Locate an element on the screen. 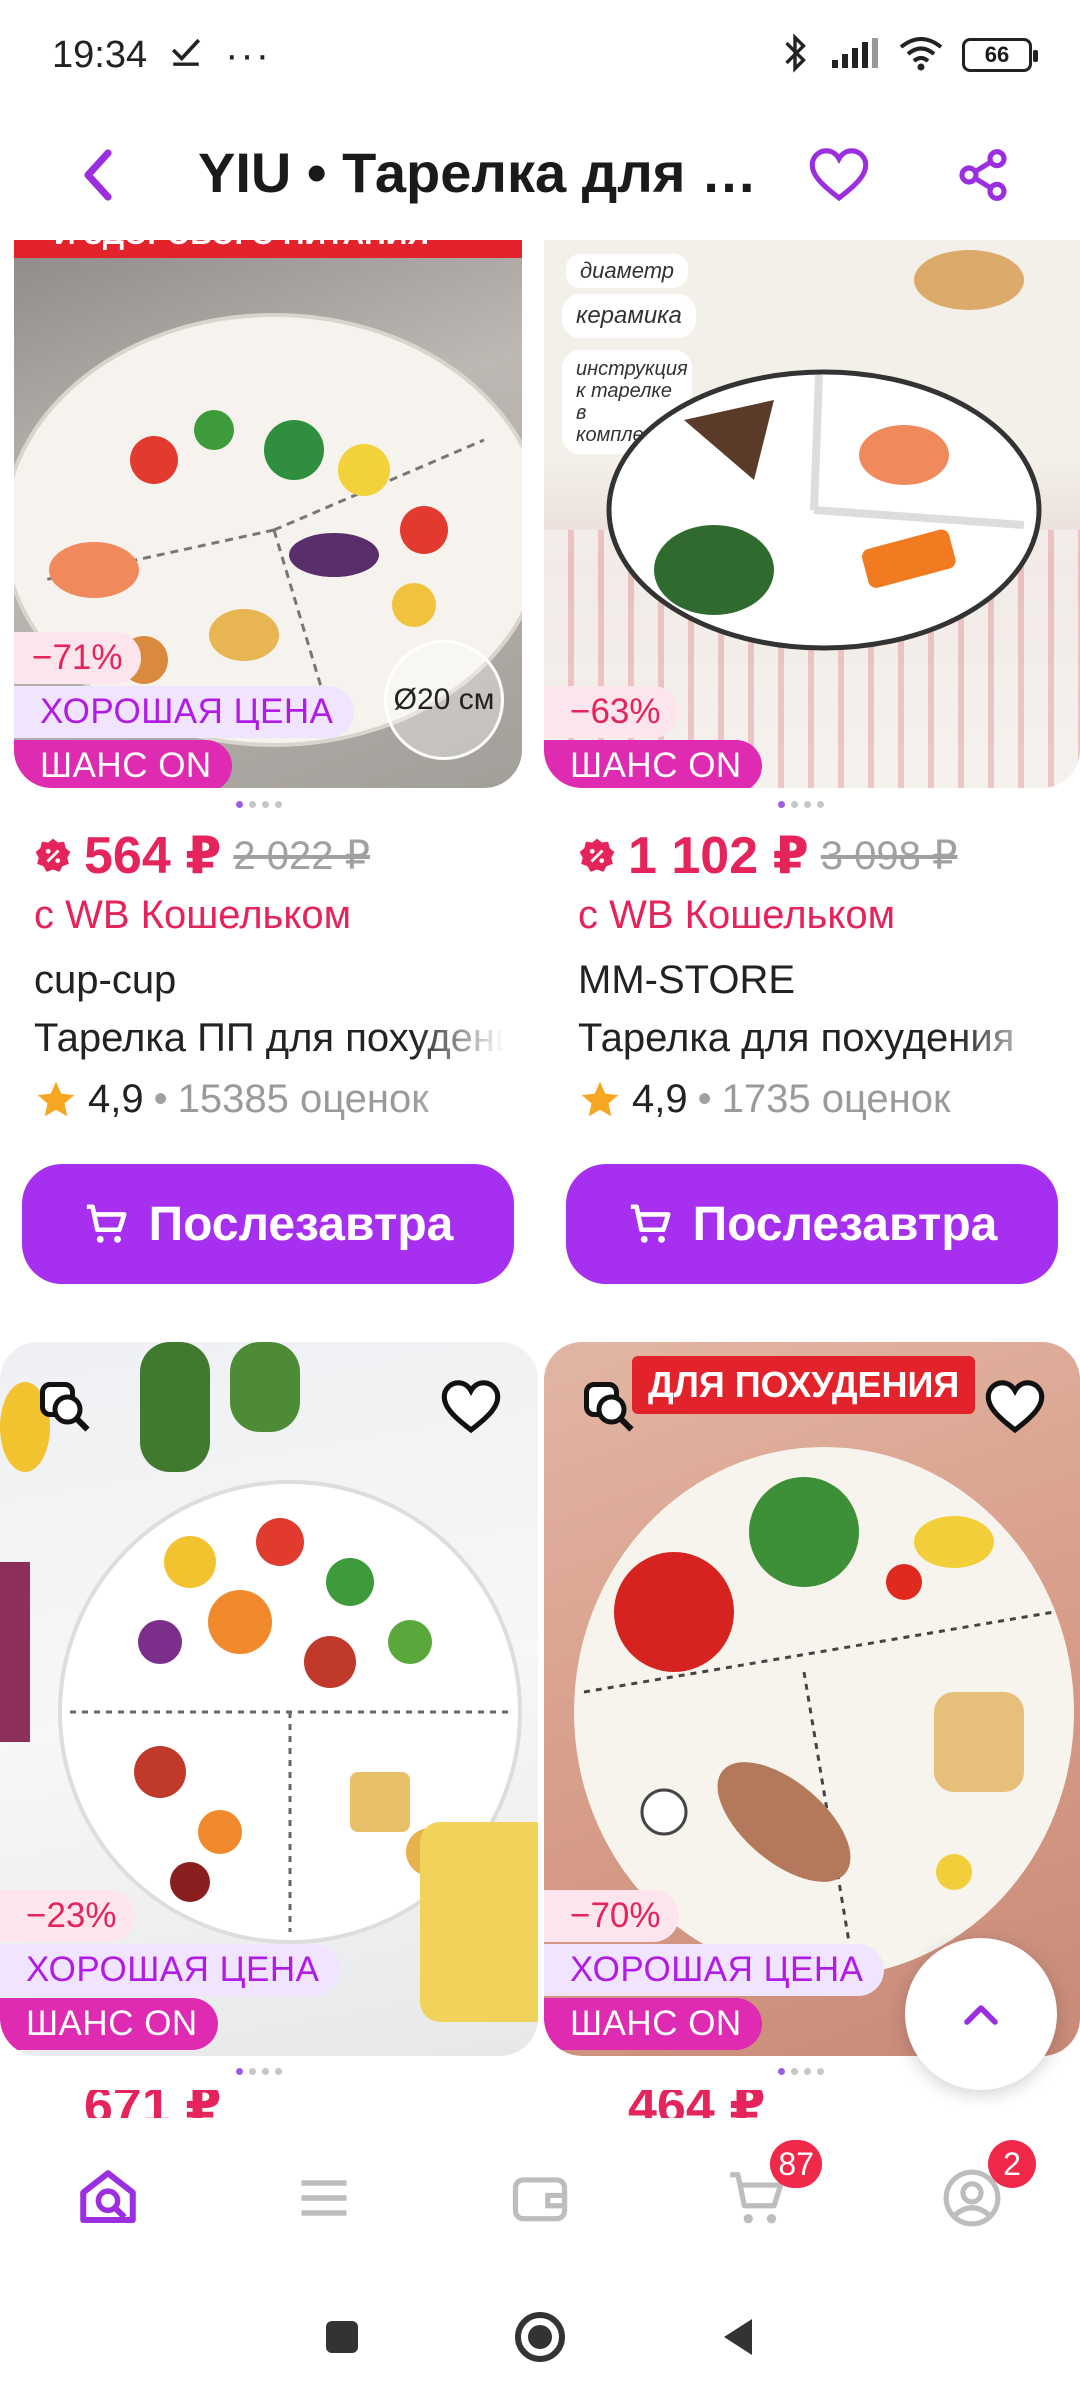 The image size is (1080, 2400). product-name: Тарелка ПП для похудения is located at coordinates (269, 1038).